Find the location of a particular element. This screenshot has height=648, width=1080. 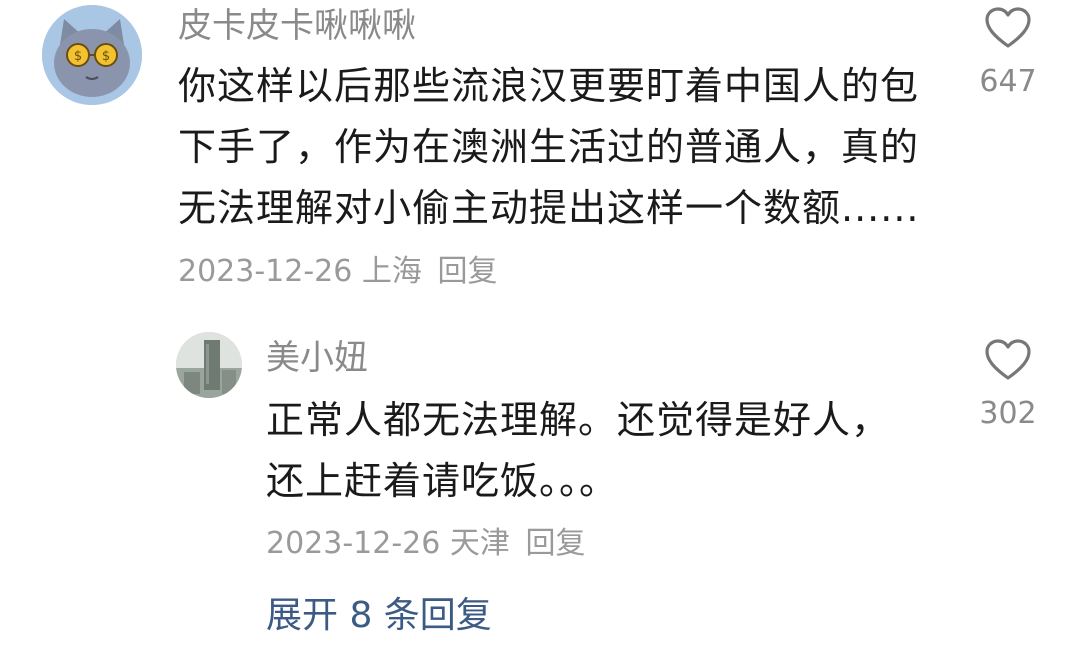

comment-text-line: 下手了，作为在澳洲生活过的普通人，真的 is located at coordinates (549, 147).